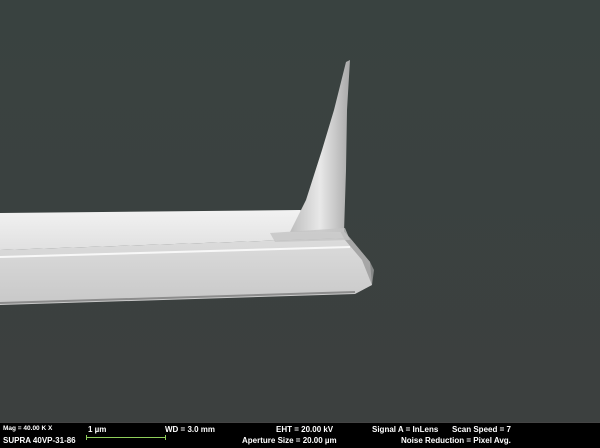  Describe the element at coordinates (39, 440) in the screenshot. I see `instrument-label: SUPRA 40VP-31-86` at that location.